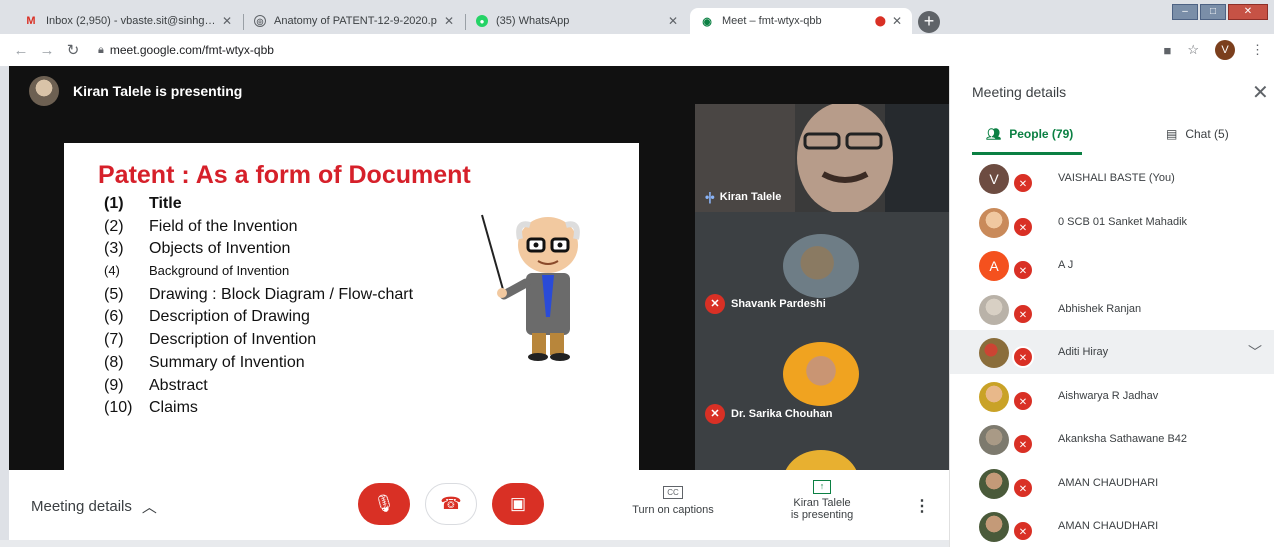 The width and height of the screenshot is (1274, 547). Describe the element at coordinates (354, 21) in the screenshot. I see `tab-patent-pdf: ◎ Anatomy of PATENT-12-9-2020.p ✕` at that location.